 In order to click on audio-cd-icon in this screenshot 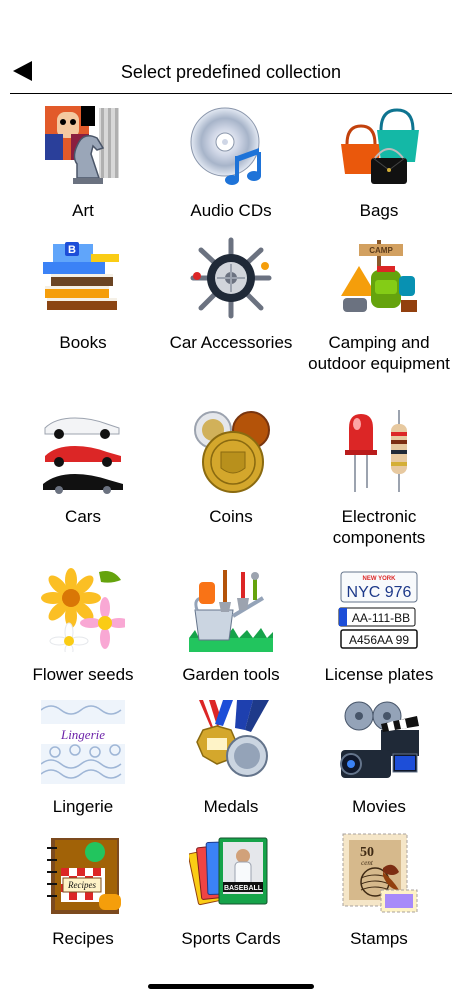, I will do `click(225, 146)`.